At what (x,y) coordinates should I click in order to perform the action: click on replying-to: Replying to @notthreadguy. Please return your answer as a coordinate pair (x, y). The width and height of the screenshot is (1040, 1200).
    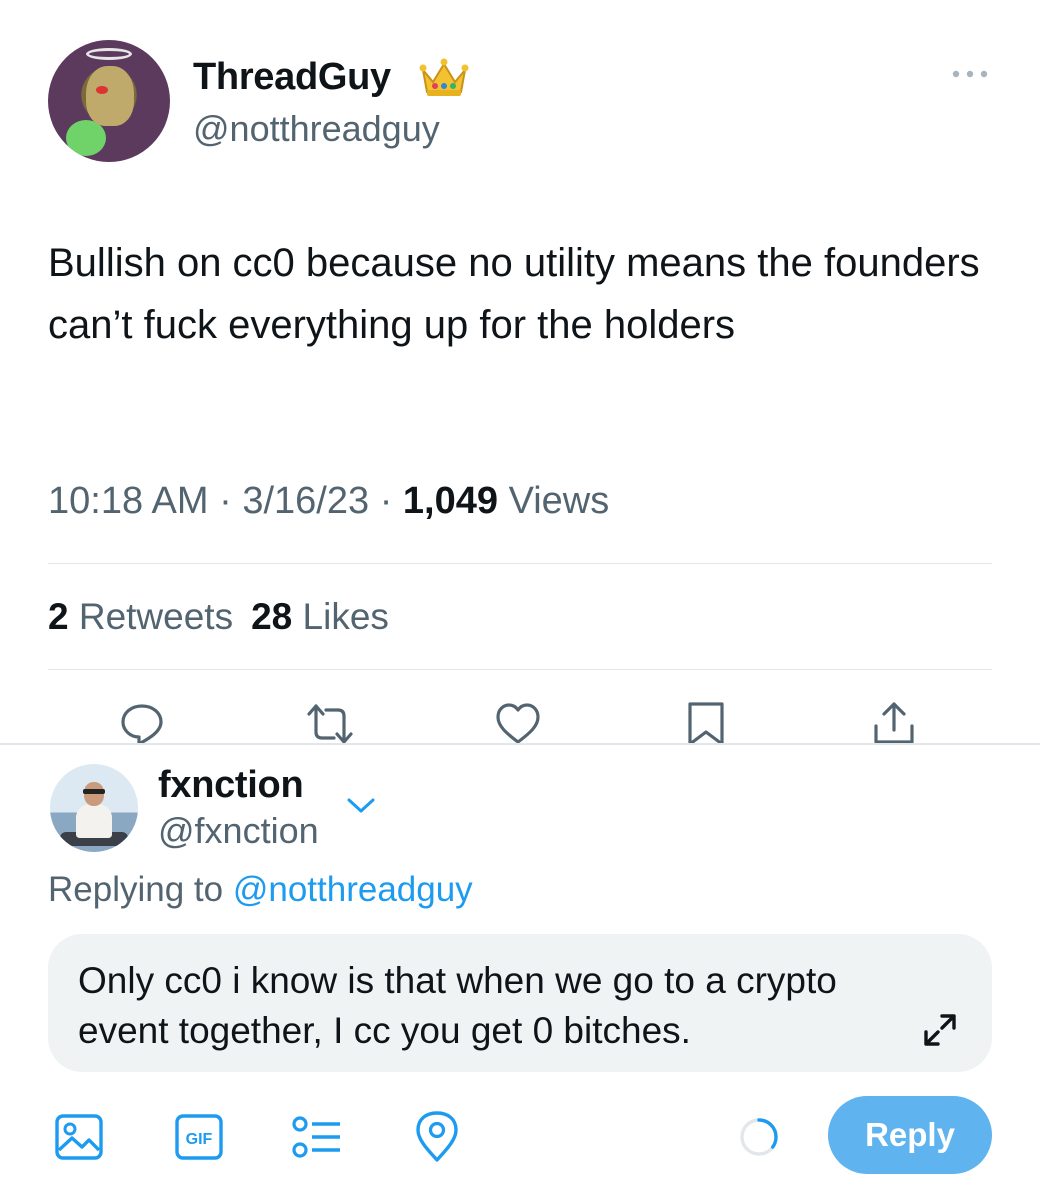
    Looking at the image, I should click on (260, 890).